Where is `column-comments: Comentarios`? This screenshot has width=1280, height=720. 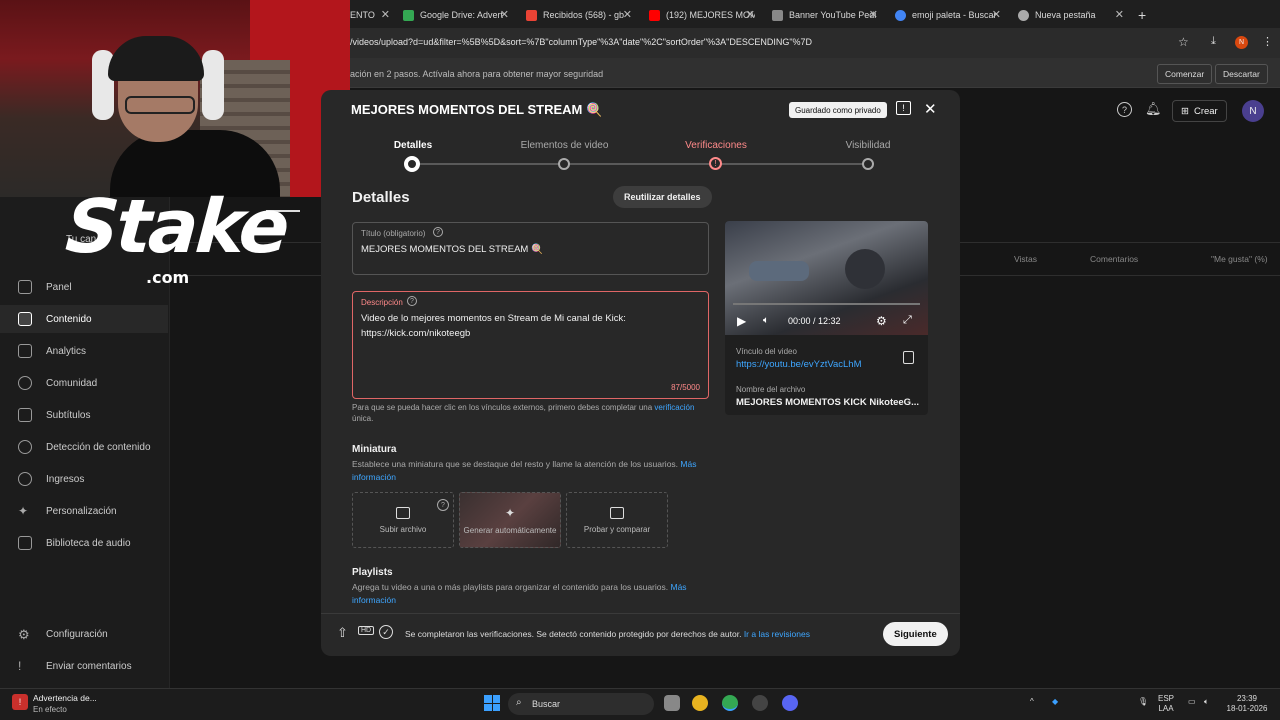 column-comments: Comentarios is located at coordinates (1114, 259).